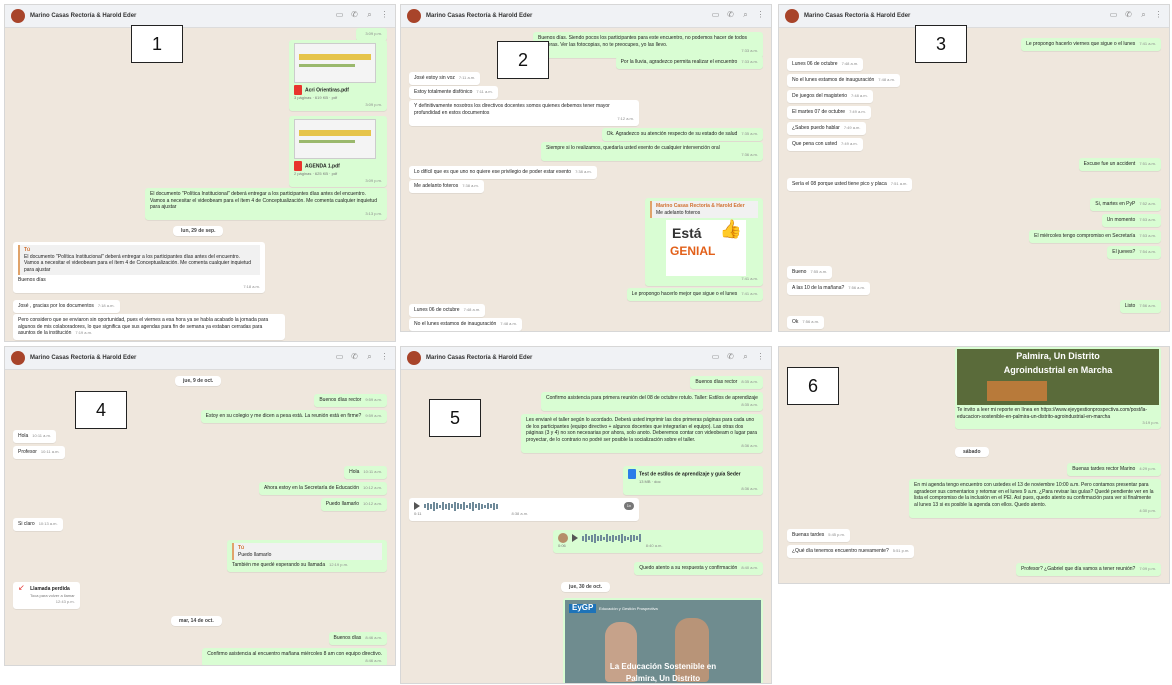  What do you see at coordinates (1119, 164) in the screenshot?
I see `message-outgoing: Excuse fue un accident 7:51 a.m.` at bounding box center [1119, 164].